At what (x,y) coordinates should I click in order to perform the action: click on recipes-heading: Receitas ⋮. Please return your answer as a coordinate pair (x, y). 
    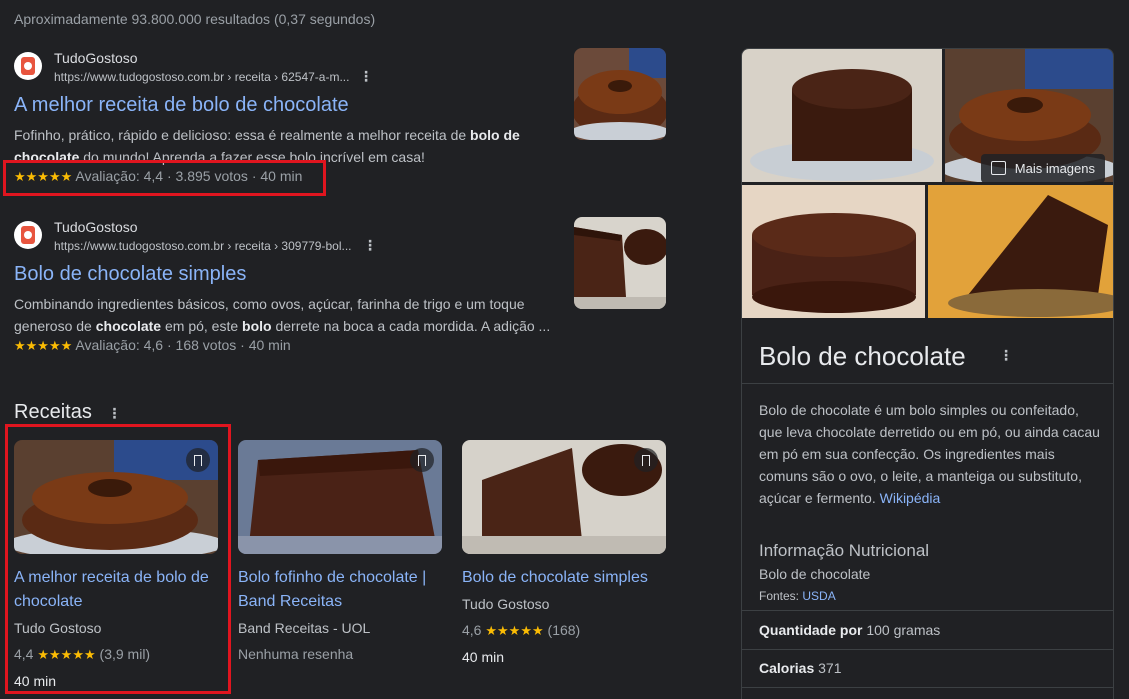
    Looking at the image, I should click on (68, 412).